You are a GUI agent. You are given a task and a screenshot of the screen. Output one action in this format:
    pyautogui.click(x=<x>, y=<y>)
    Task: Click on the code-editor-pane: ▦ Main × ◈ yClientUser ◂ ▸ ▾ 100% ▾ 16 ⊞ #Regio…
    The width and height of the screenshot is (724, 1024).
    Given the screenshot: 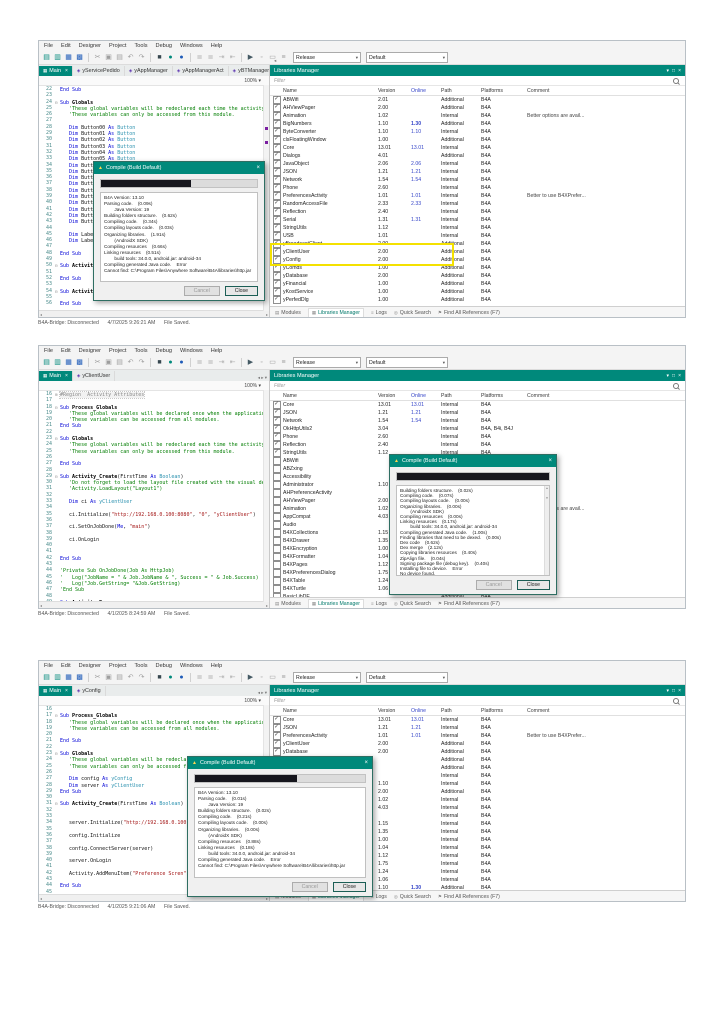 What is the action you would take?
    pyautogui.click(x=154, y=489)
    